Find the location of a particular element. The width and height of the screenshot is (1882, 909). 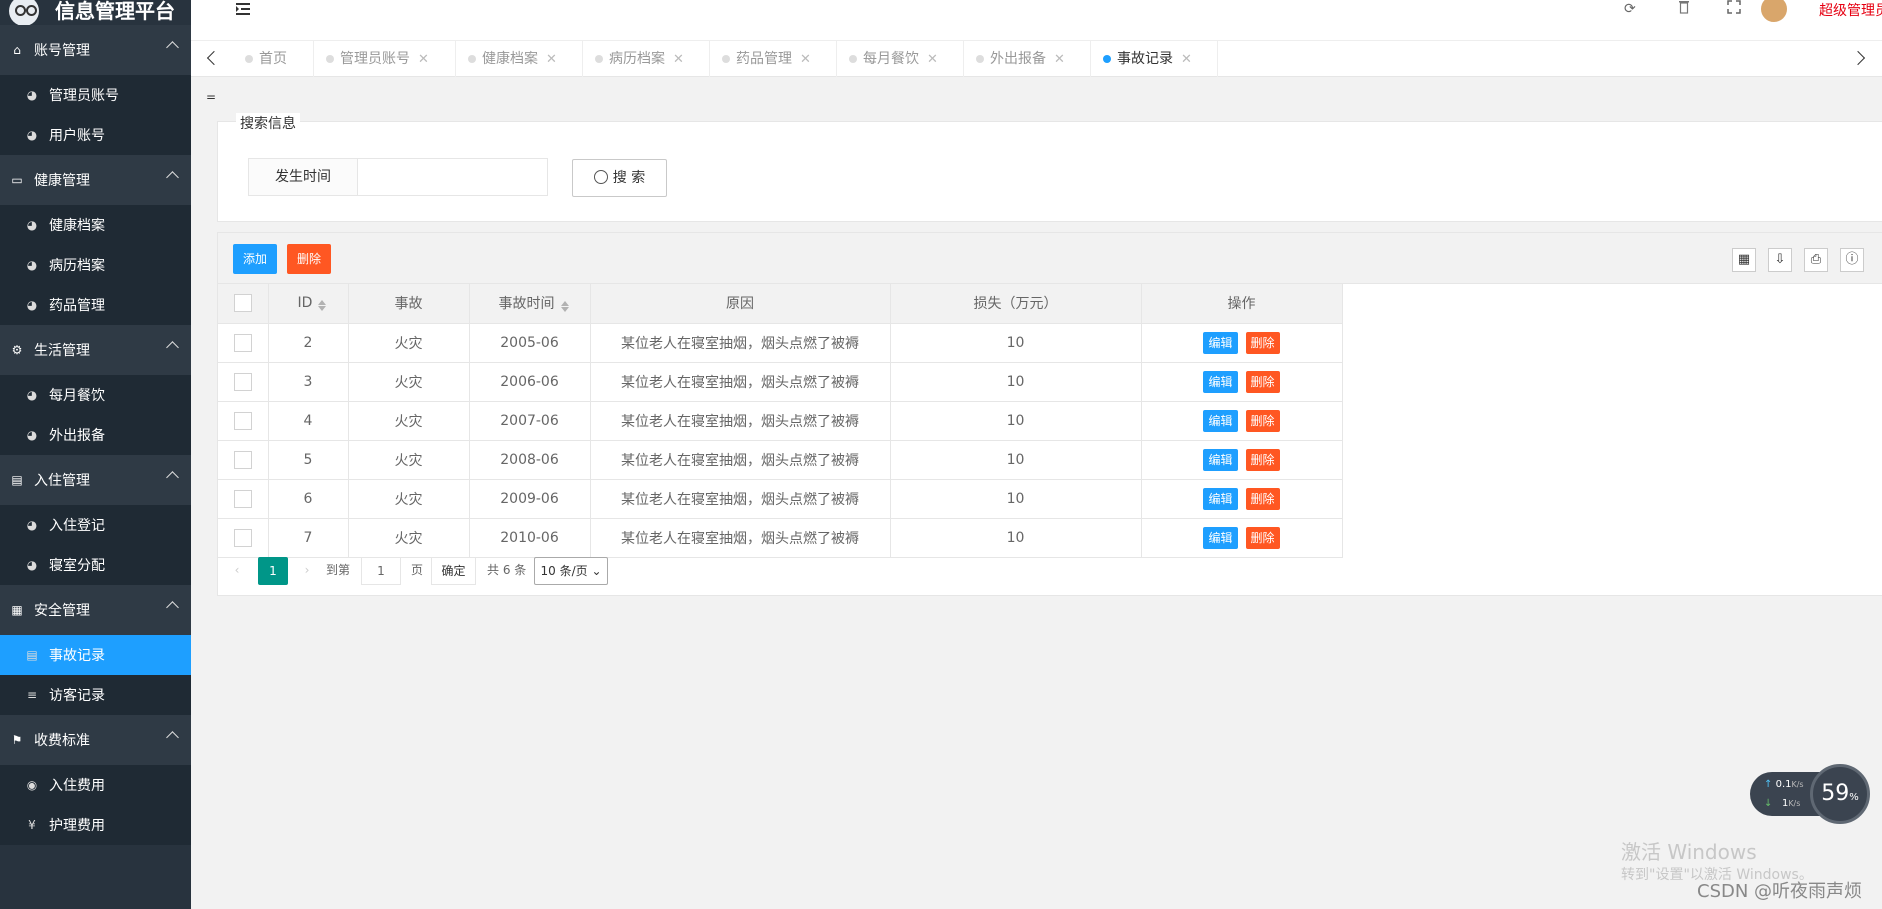

sidebar-group: ▭ 健康管理 is located at coordinates (95, 180).